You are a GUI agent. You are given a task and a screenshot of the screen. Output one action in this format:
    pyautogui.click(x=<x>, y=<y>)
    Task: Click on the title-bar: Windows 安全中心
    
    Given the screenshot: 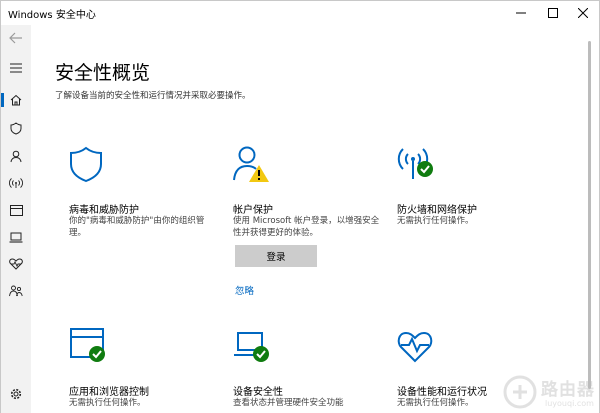 What is the action you would take?
    pyautogui.click(x=300, y=13)
    